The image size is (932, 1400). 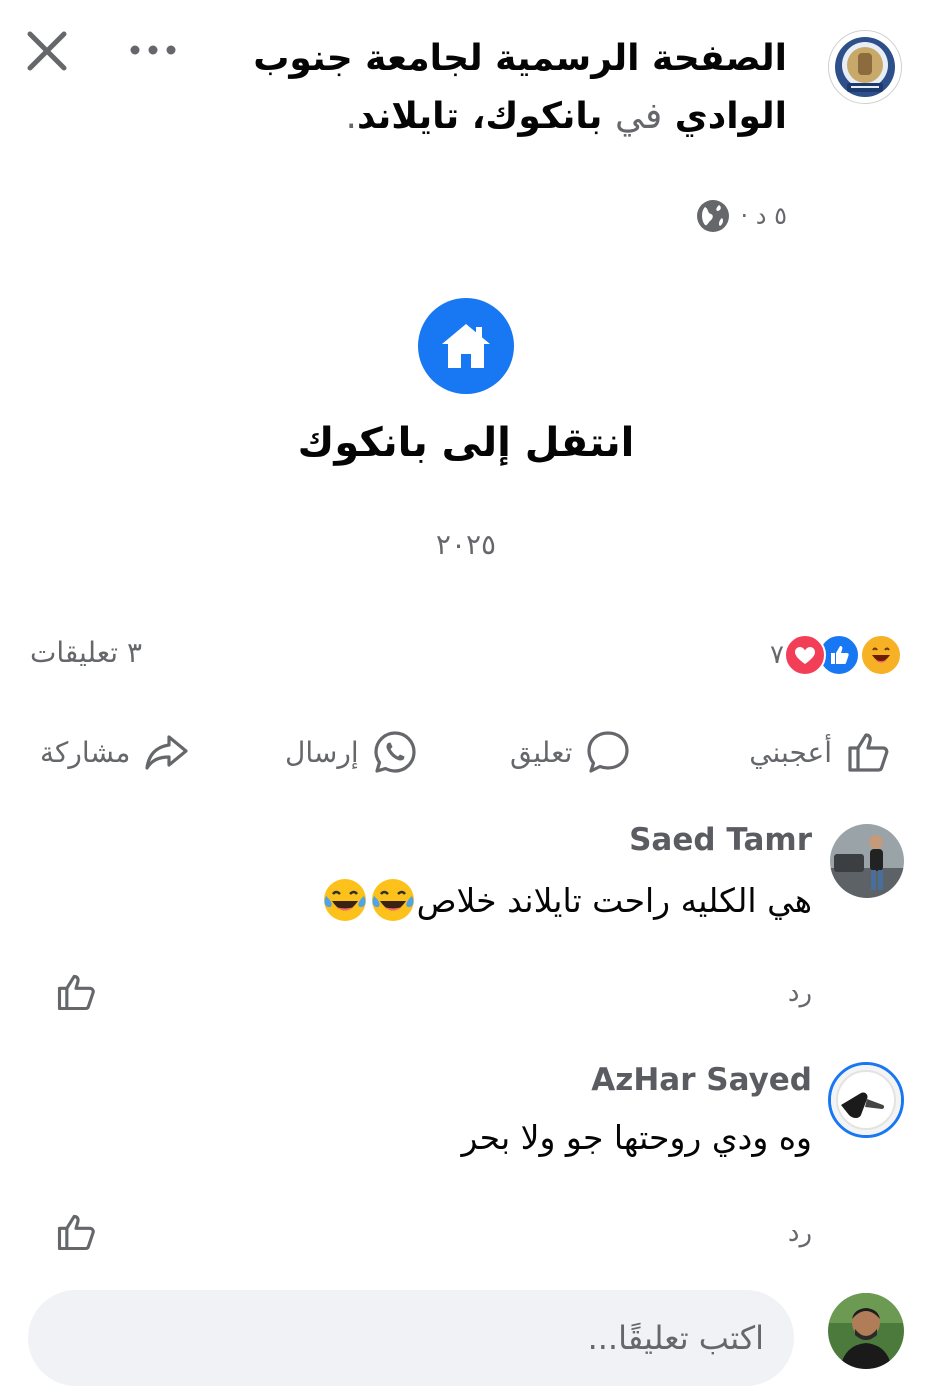 I want to click on university-logo-icon, so click(x=865, y=67).